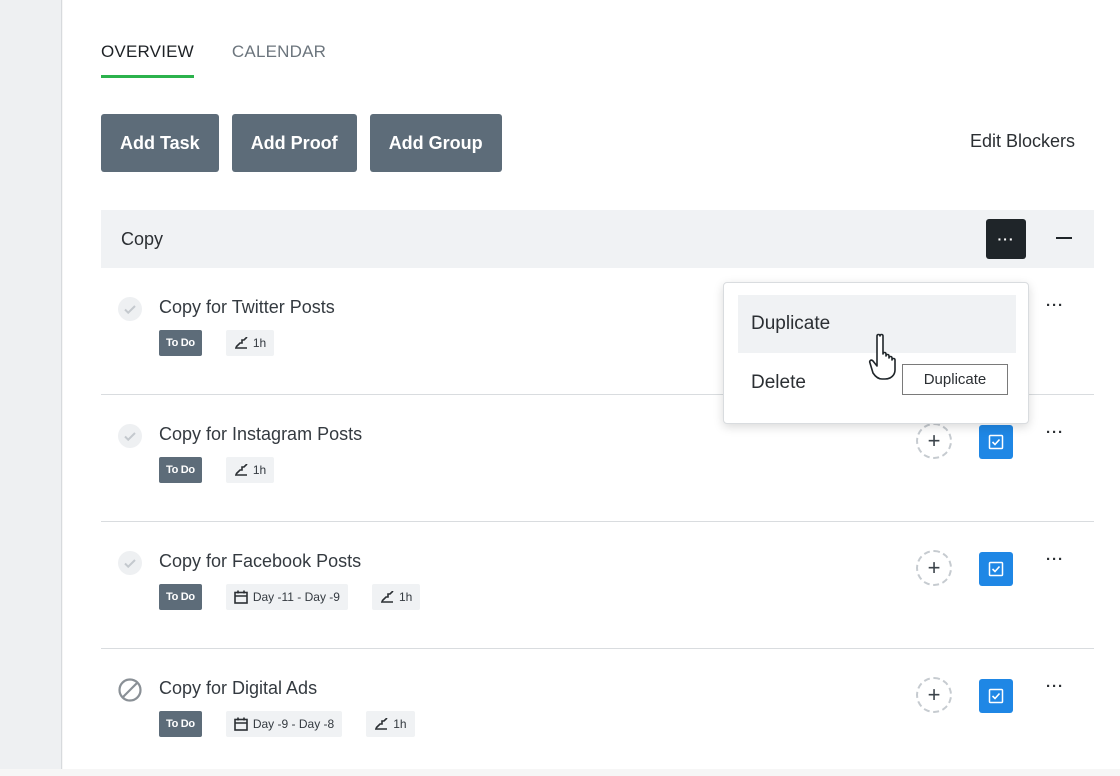  Describe the element at coordinates (31, 384) in the screenshot. I see `left-rail` at that location.